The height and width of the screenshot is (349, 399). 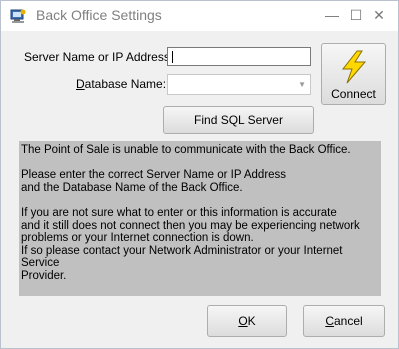 What do you see at coordinates (247, 321) in the screenshot?
I see `ok-button: OK` at bounding box center [247, 321].